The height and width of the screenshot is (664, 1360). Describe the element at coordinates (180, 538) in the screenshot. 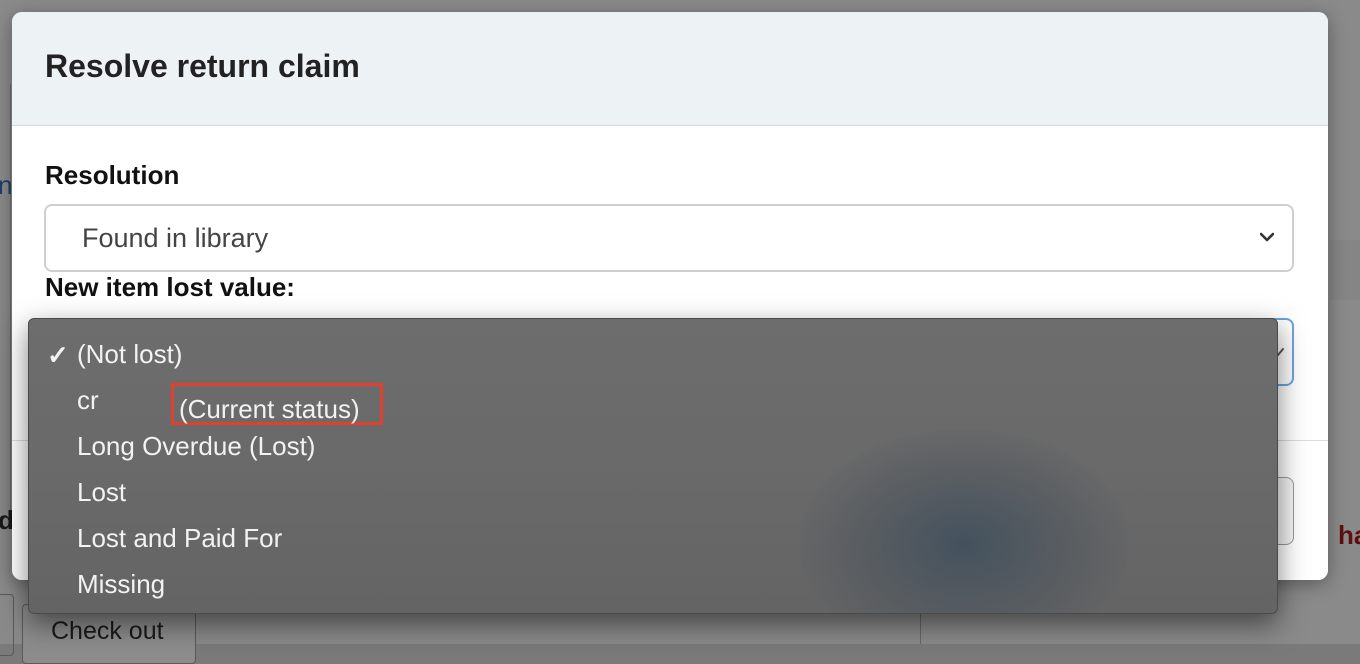

I see `option-label: Lost and Paid For` at that location.